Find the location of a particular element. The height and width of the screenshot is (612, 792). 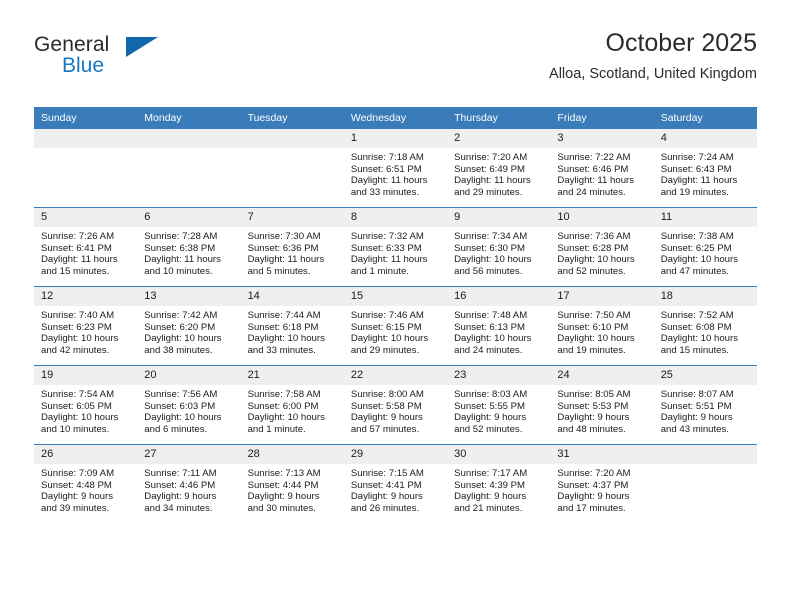

sunrise-text: Sunrise: 7:36 AM is located at coordinates (594, 236).